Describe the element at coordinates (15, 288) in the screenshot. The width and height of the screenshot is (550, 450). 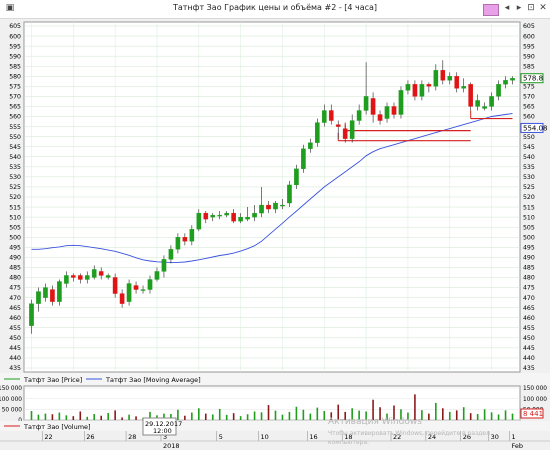
I see `y-tick-label-left: 475` at that location.